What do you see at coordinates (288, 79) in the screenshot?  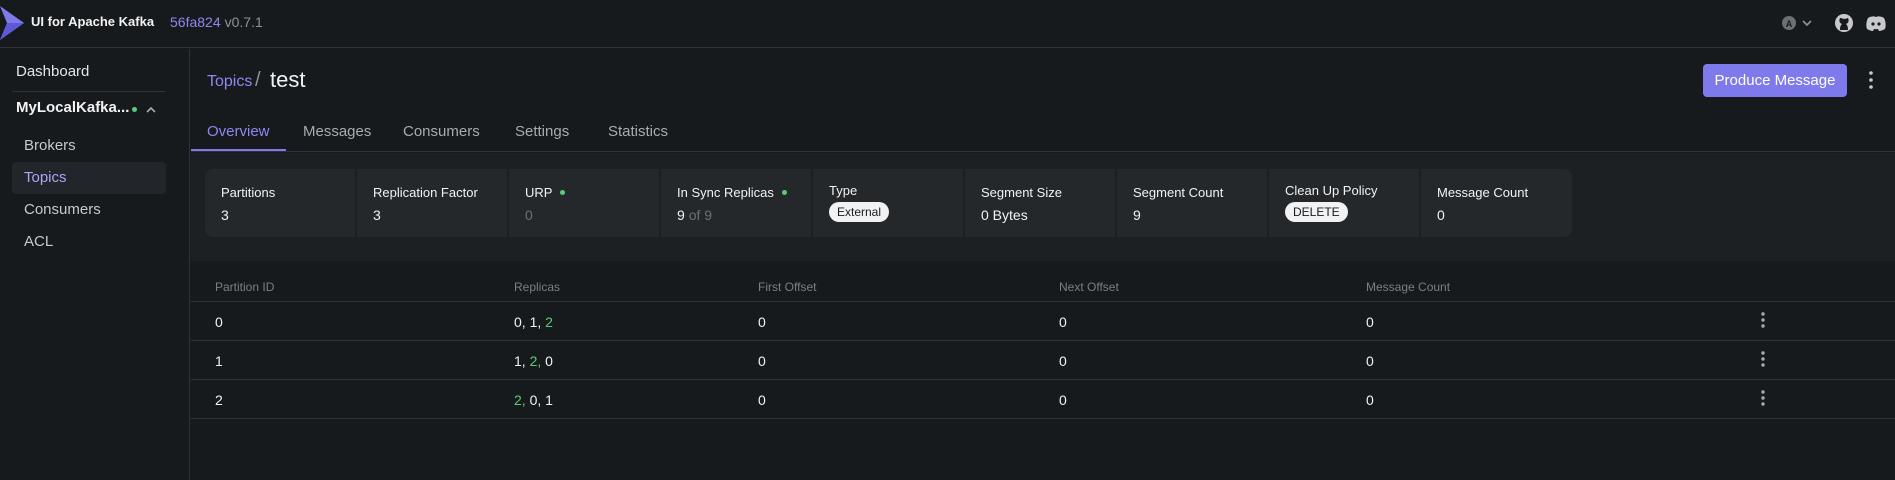 I see `page-title: test` at bounding box center [288, 79].